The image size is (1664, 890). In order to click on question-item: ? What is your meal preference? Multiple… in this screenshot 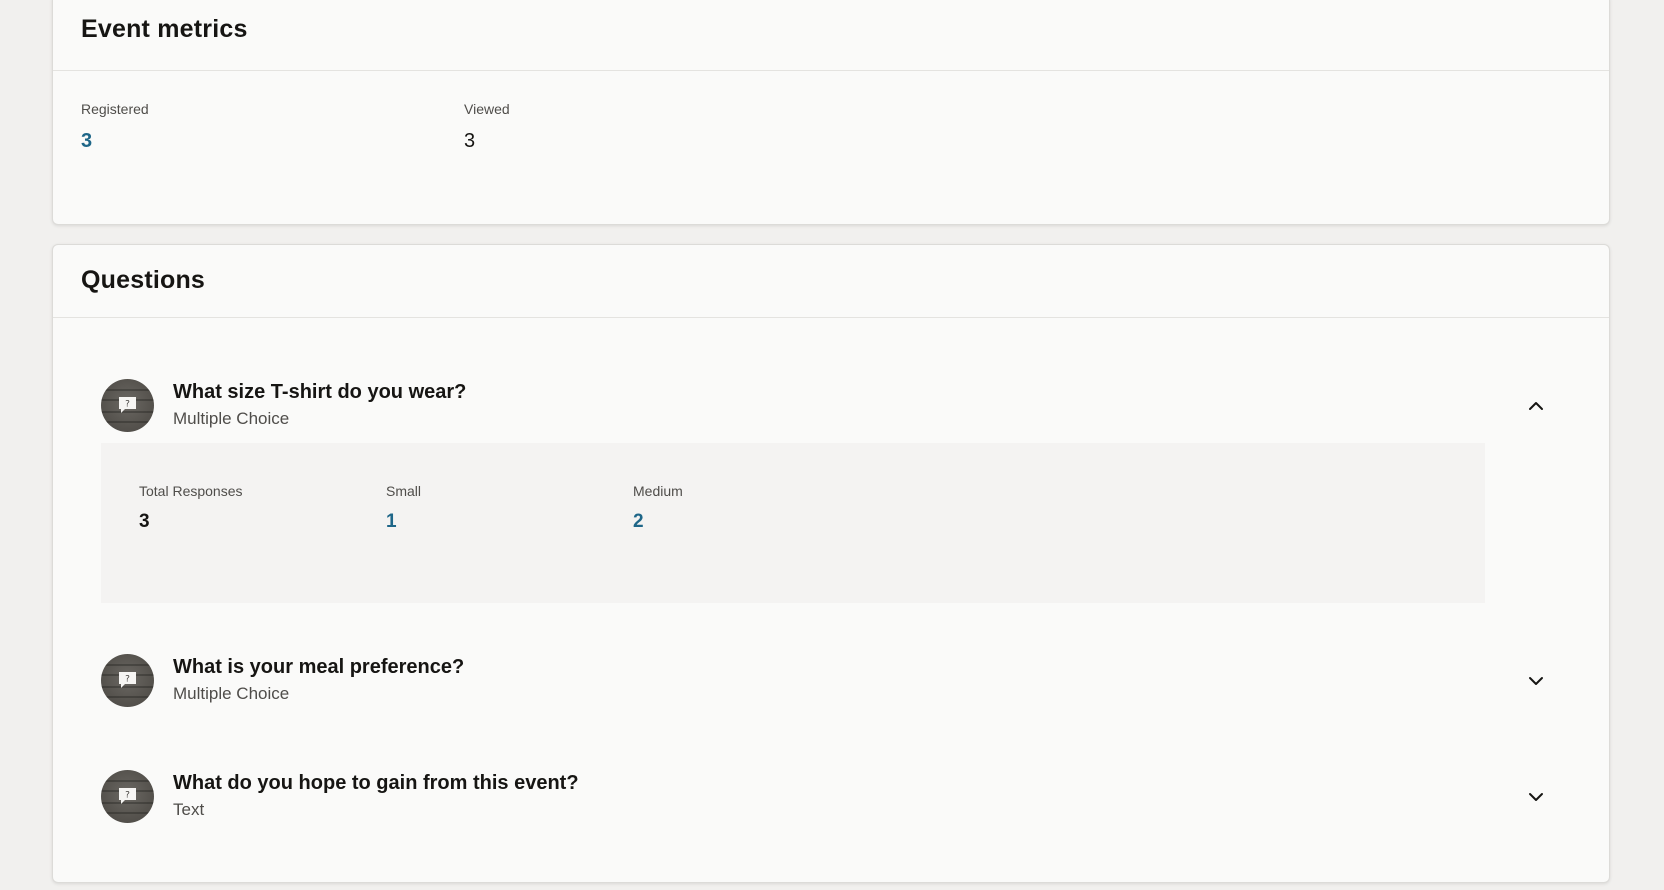, I will do `click(841, 682)`.